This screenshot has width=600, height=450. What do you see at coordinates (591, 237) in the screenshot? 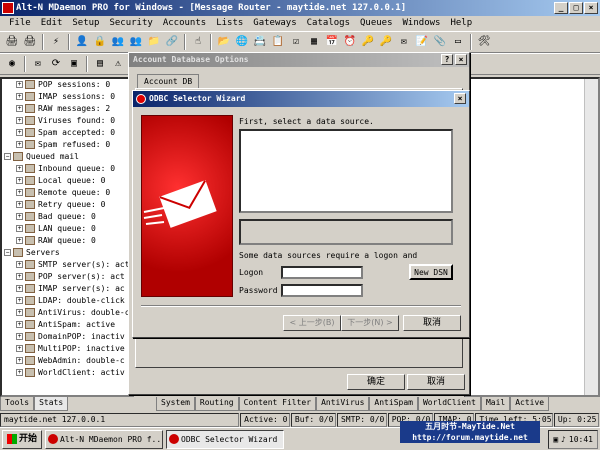
I see `vertical-scrollbar` at bounding box center [591, 237].